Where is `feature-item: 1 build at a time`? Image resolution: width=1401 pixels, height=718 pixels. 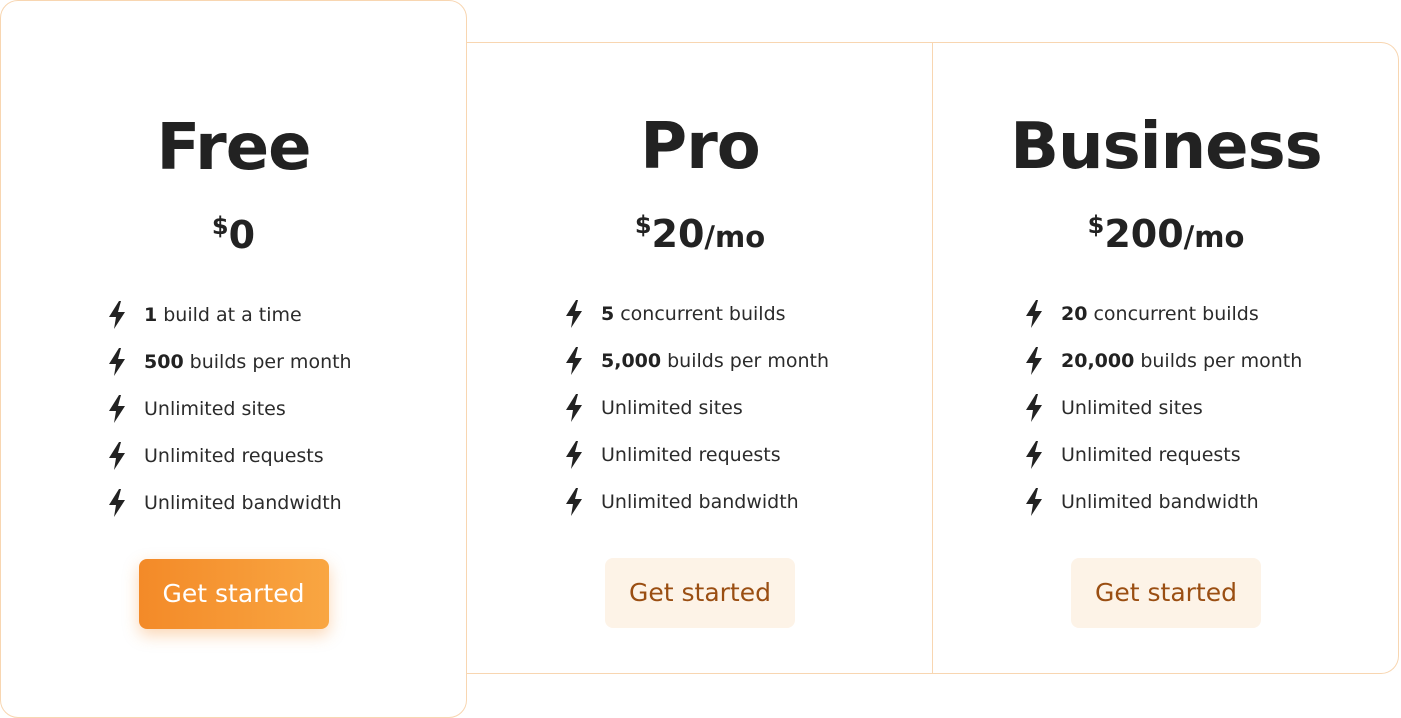 feature-item: 1 build at a time is located at coordinates (286, 314).